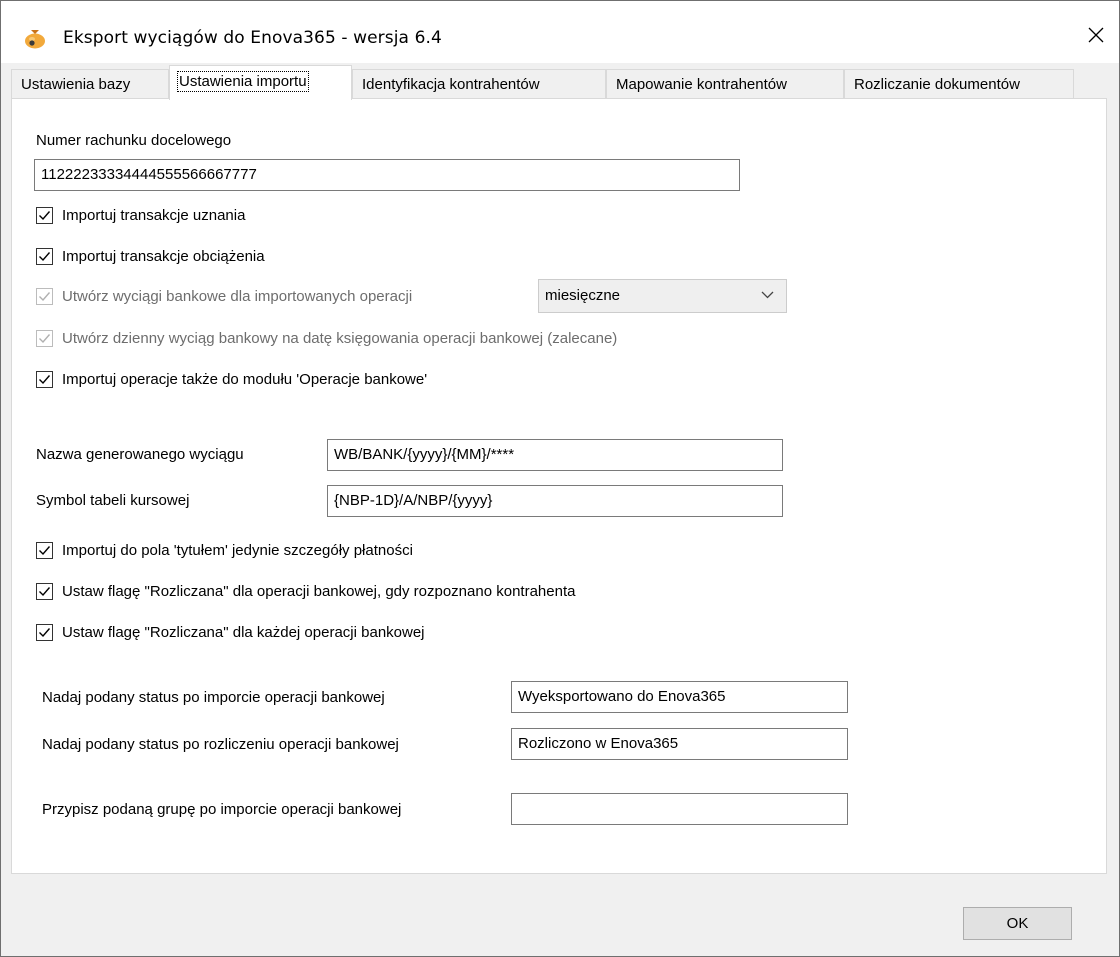 This screenshot has height=957, width=1120. I want to click on checkbox-import-credit: Importuj transakcje uznania, so click(140, 215).